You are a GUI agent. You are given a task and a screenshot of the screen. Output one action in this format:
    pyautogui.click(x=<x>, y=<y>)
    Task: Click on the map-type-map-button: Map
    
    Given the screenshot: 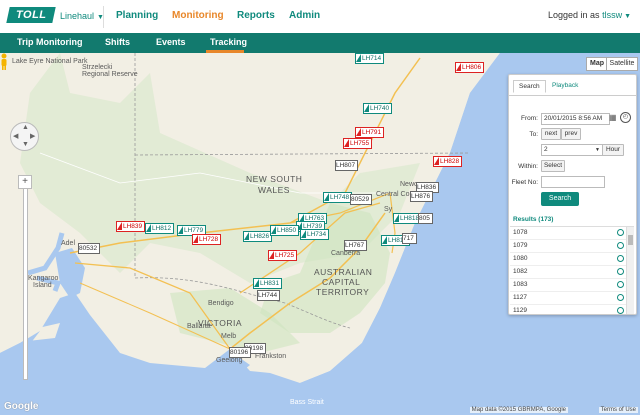 What is the action you would take?
    pyautogui.click(x=597, y=64)
    